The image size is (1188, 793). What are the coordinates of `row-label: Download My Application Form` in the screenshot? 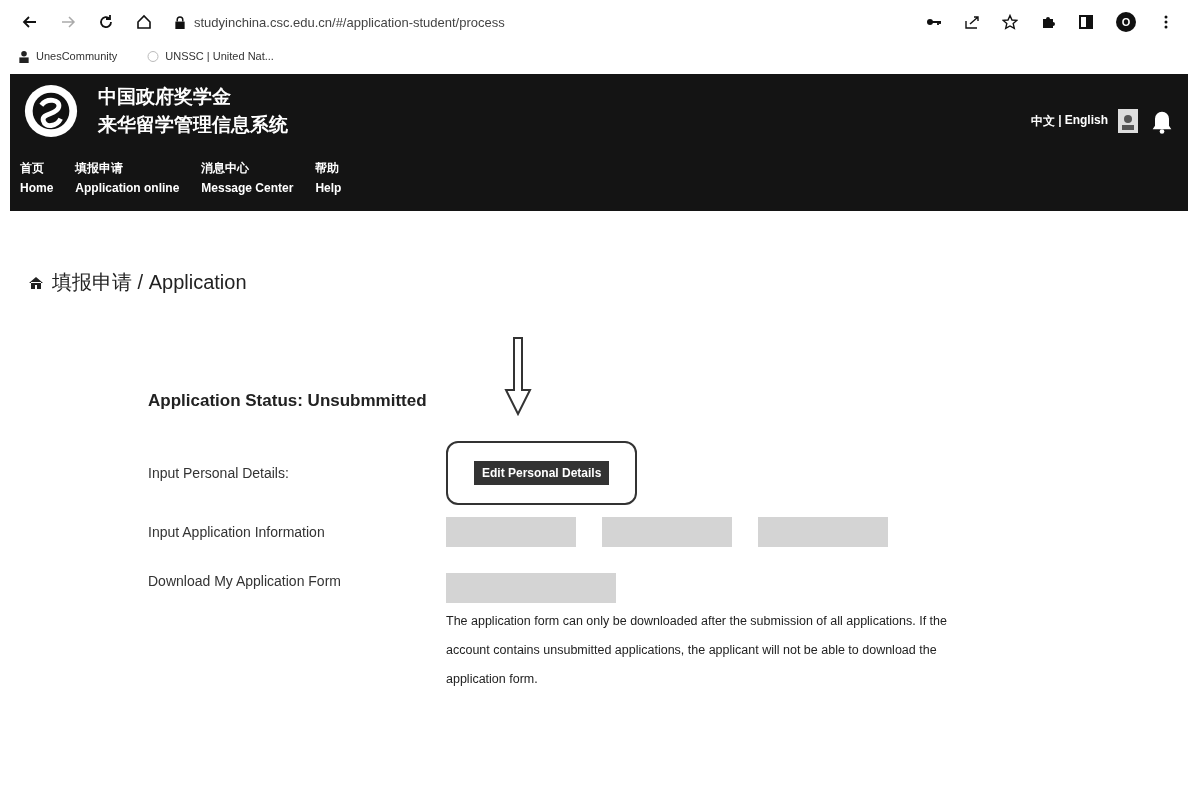 It's located at (245, 581).